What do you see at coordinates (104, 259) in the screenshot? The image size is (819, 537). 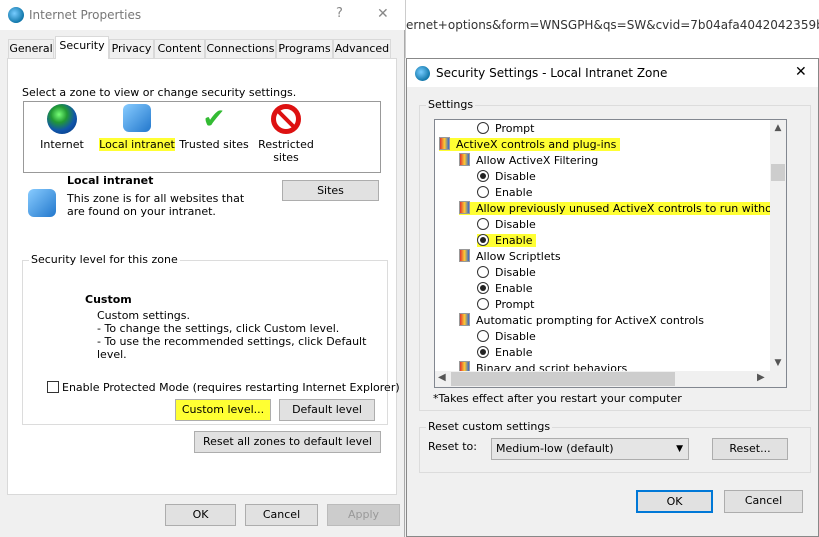 I see `group-label: Security level for this zone` at bounding box center [104, 259].